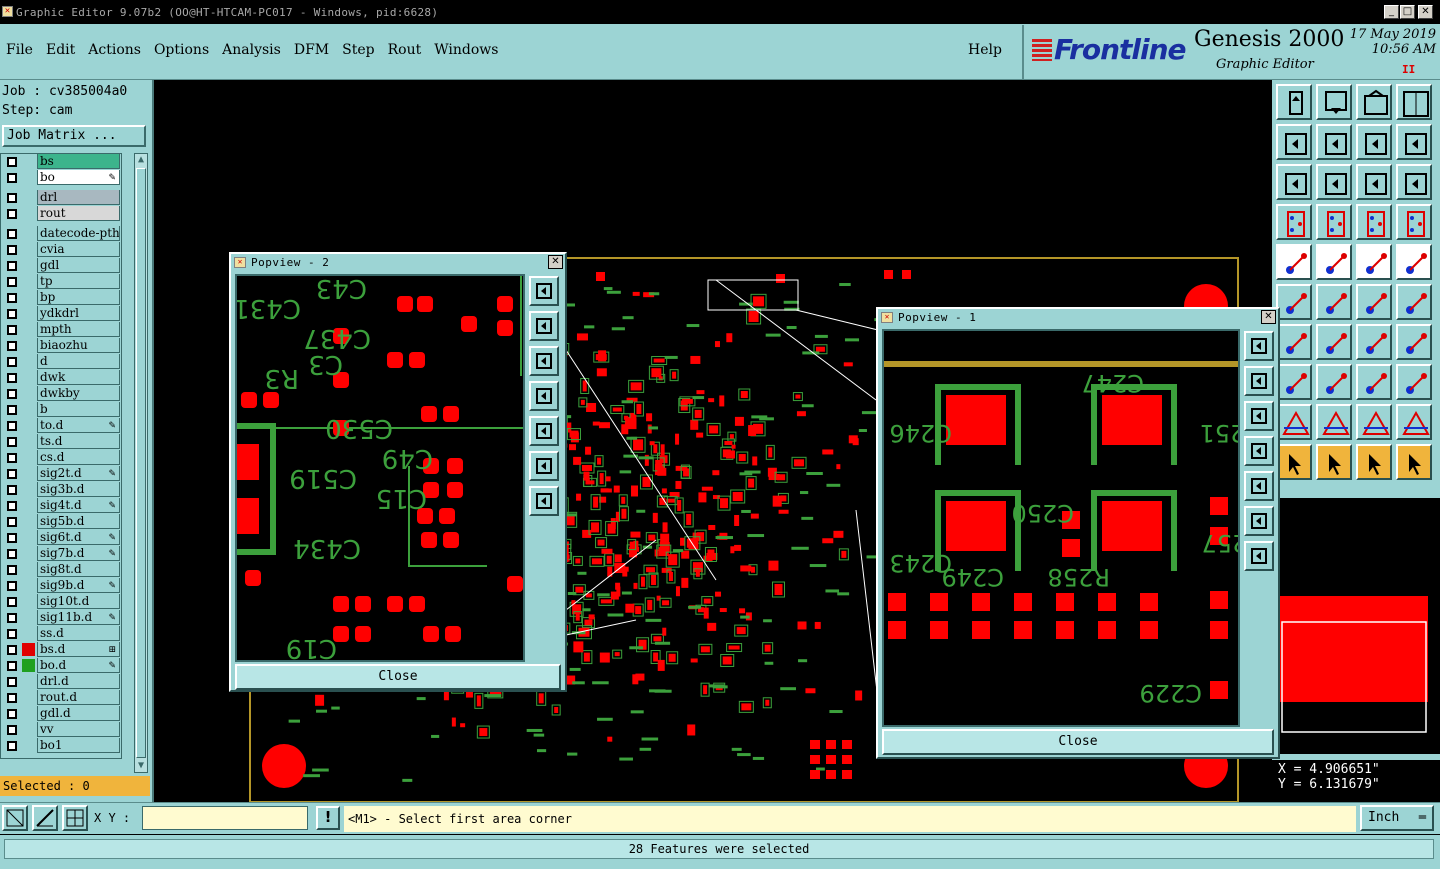 The width and height of the screenshot is (1440, 869). I want to click on popview-1-titlebar: ✕ Popview - 1 ✕, so click(1078, 317).